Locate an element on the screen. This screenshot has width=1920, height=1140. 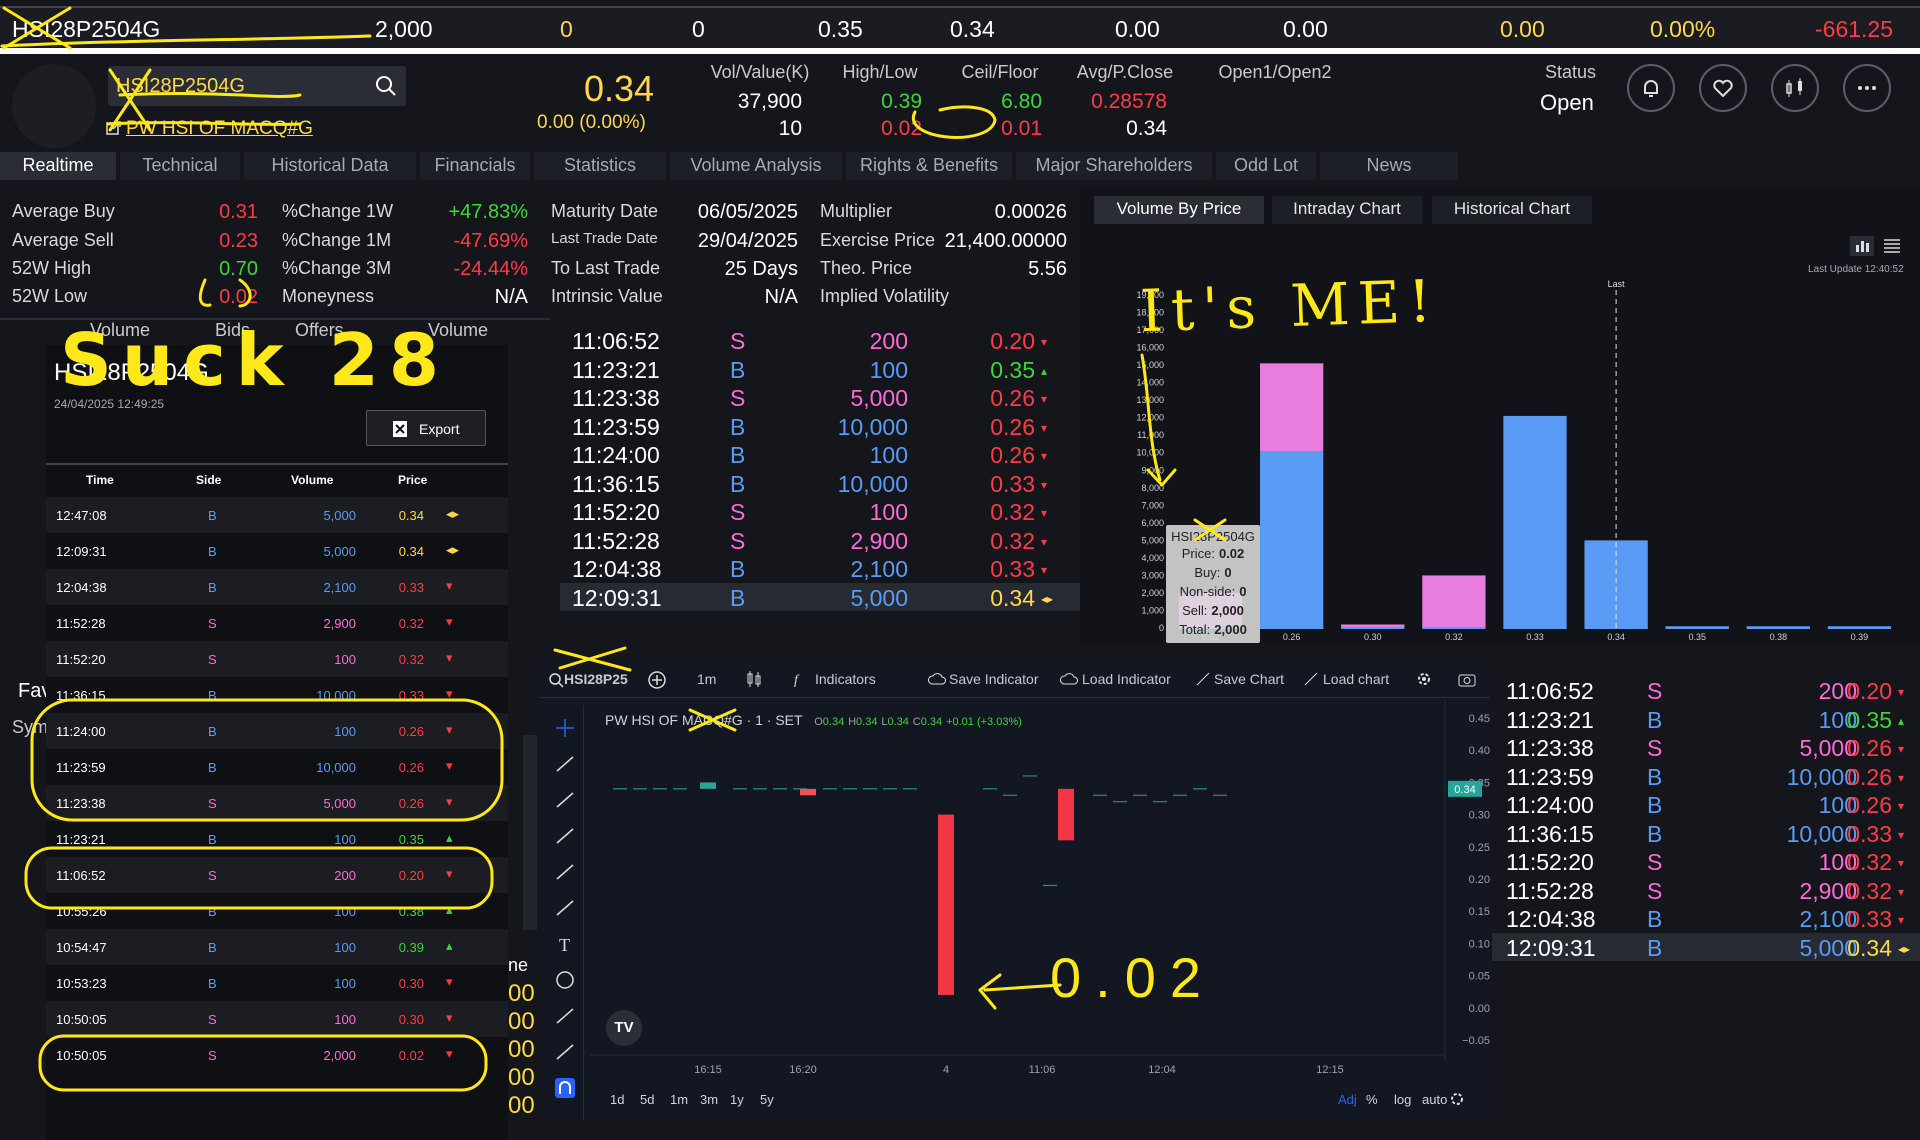
table-view-button is located at coordinates (1892, 246).